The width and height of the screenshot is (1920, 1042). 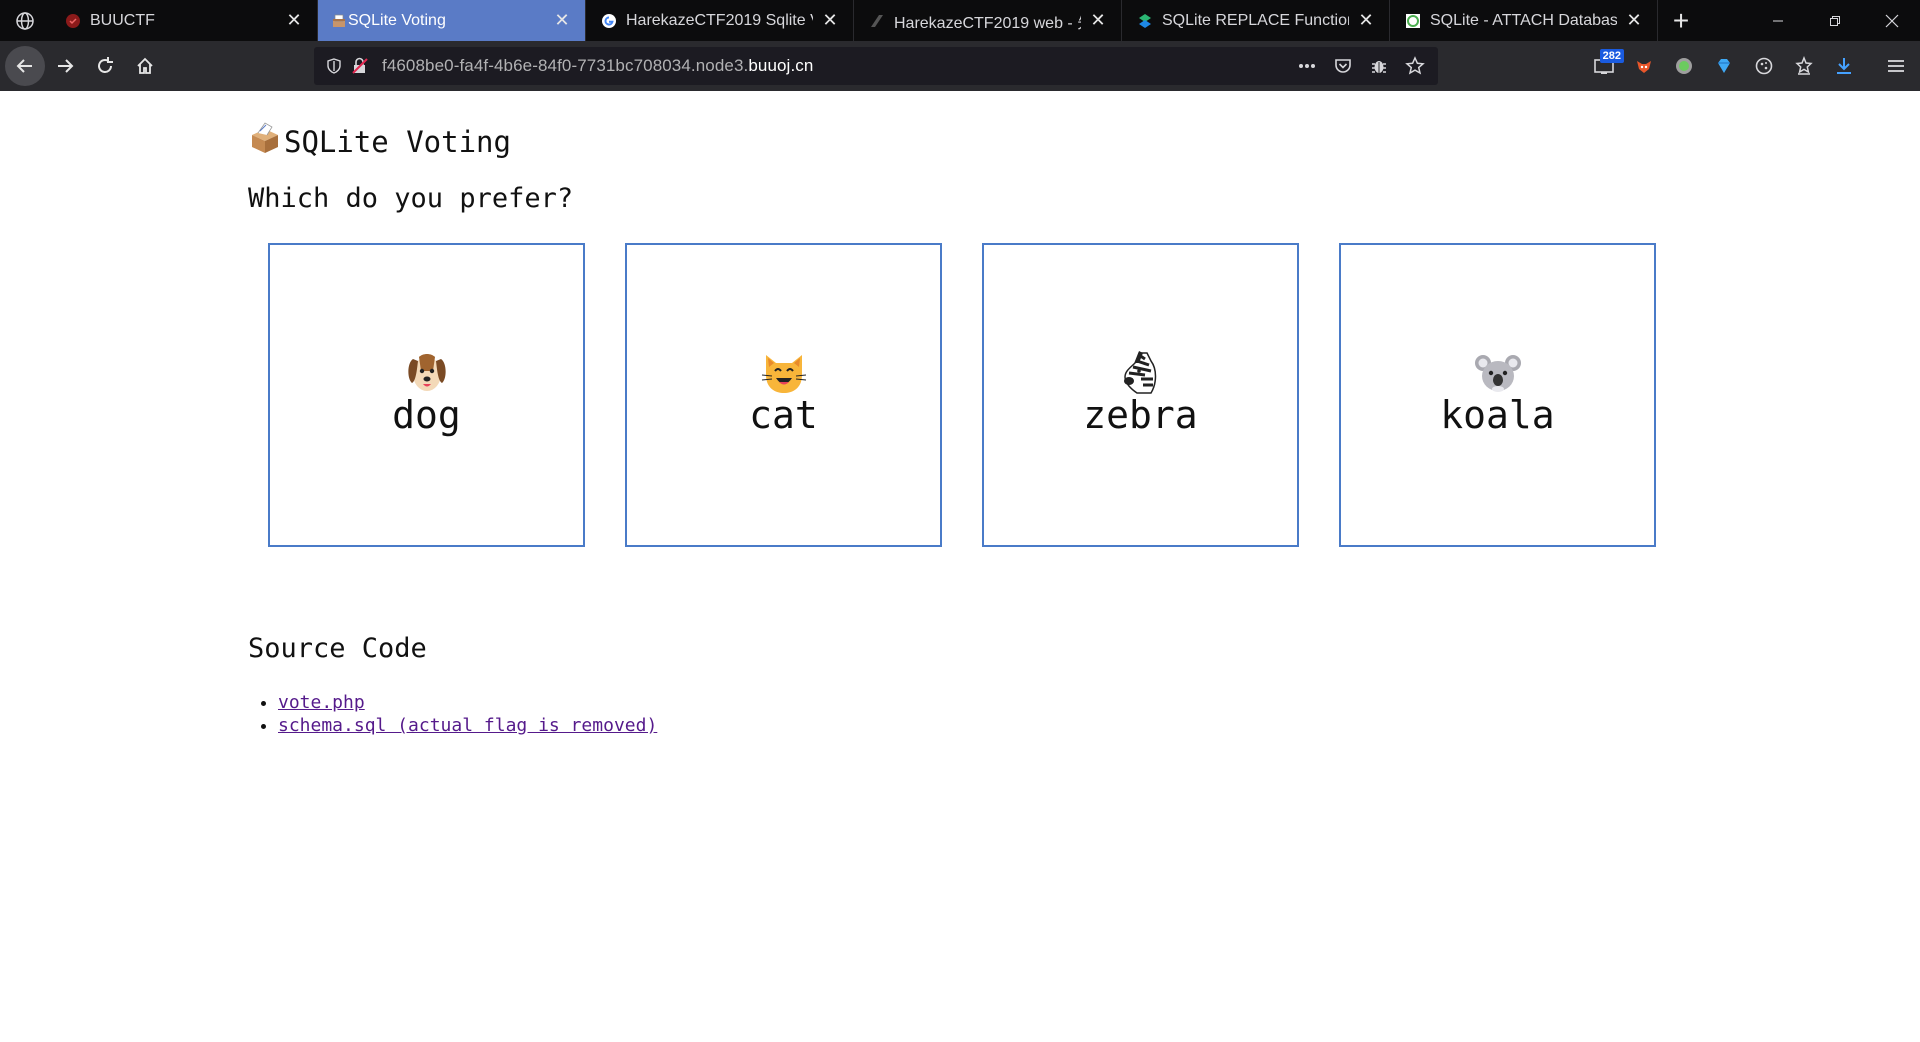 I want to click on option-label: dog, so click(x=426, y=415).